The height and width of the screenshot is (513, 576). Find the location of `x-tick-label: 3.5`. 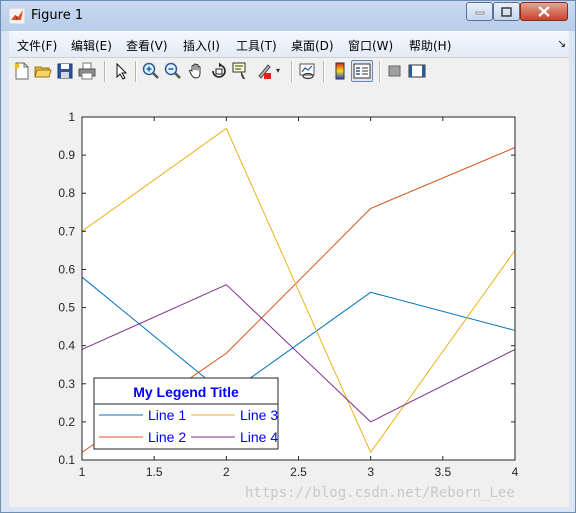

x-tick-label: 3.5 is located at coordinates (442, 472).